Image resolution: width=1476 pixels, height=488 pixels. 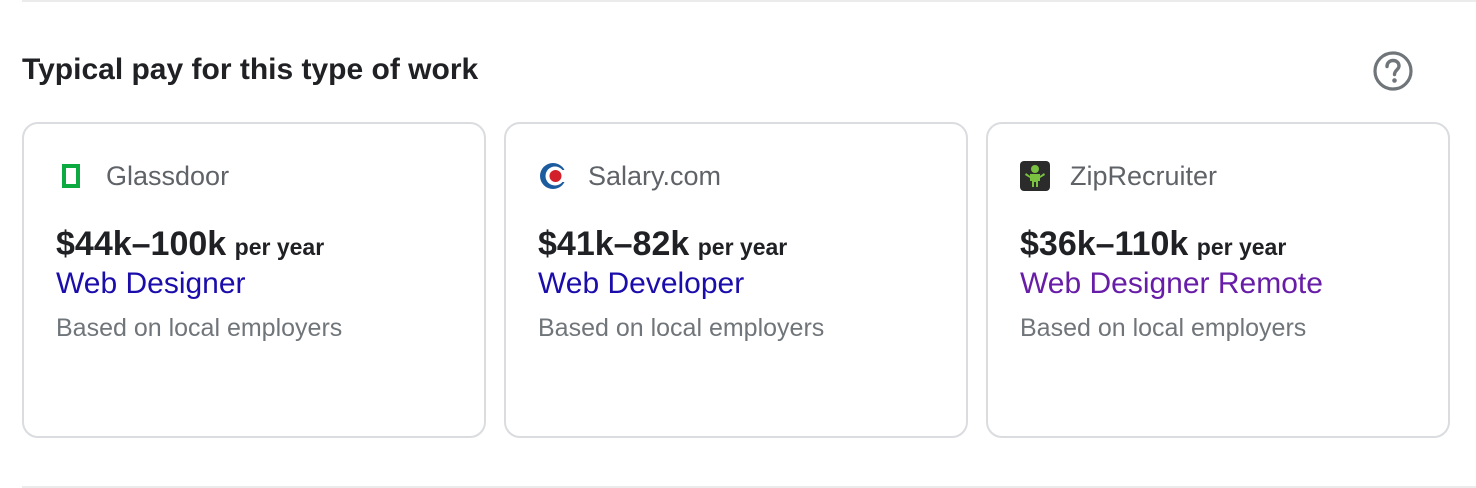 I want to click on pay-range: $44k–100k, so click(x=141, y=244).